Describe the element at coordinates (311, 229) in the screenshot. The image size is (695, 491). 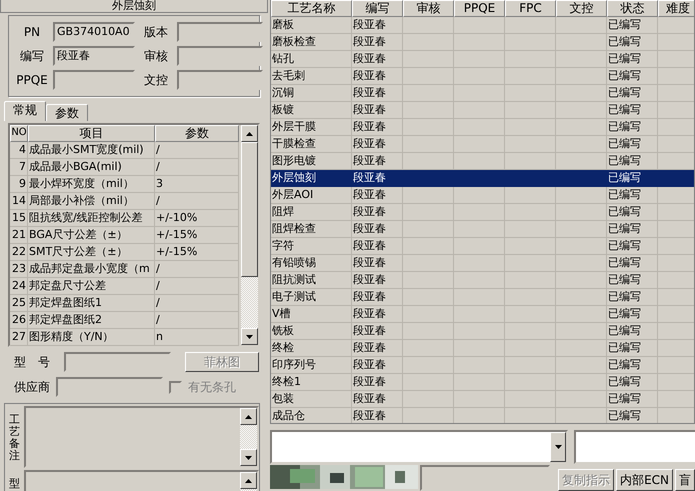
I see `table-cell: 阻焊检查` at that location.